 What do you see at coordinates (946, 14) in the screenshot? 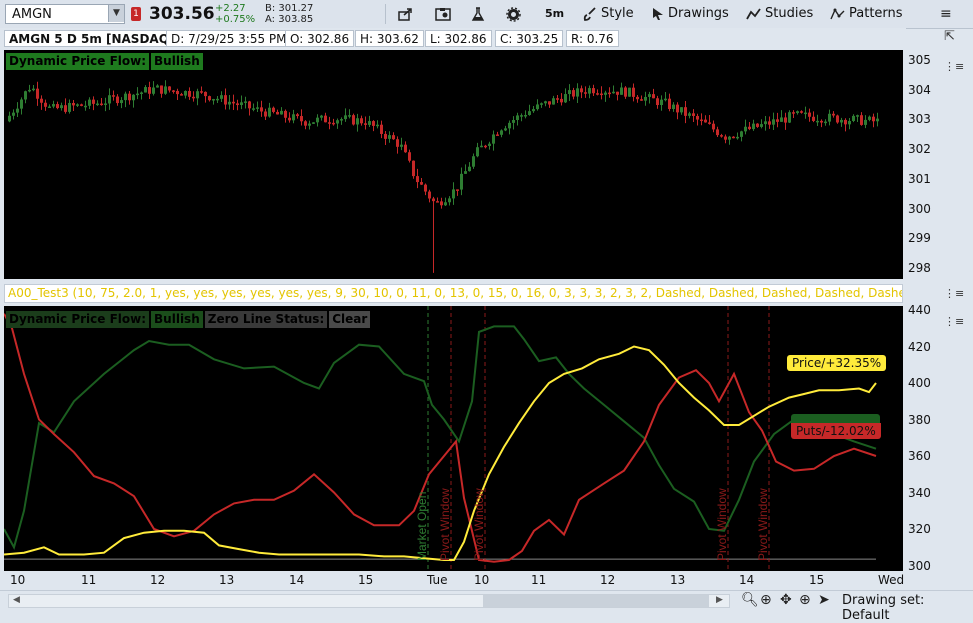
I see `menu-icon: ≡` at bounding box center [946, 14].